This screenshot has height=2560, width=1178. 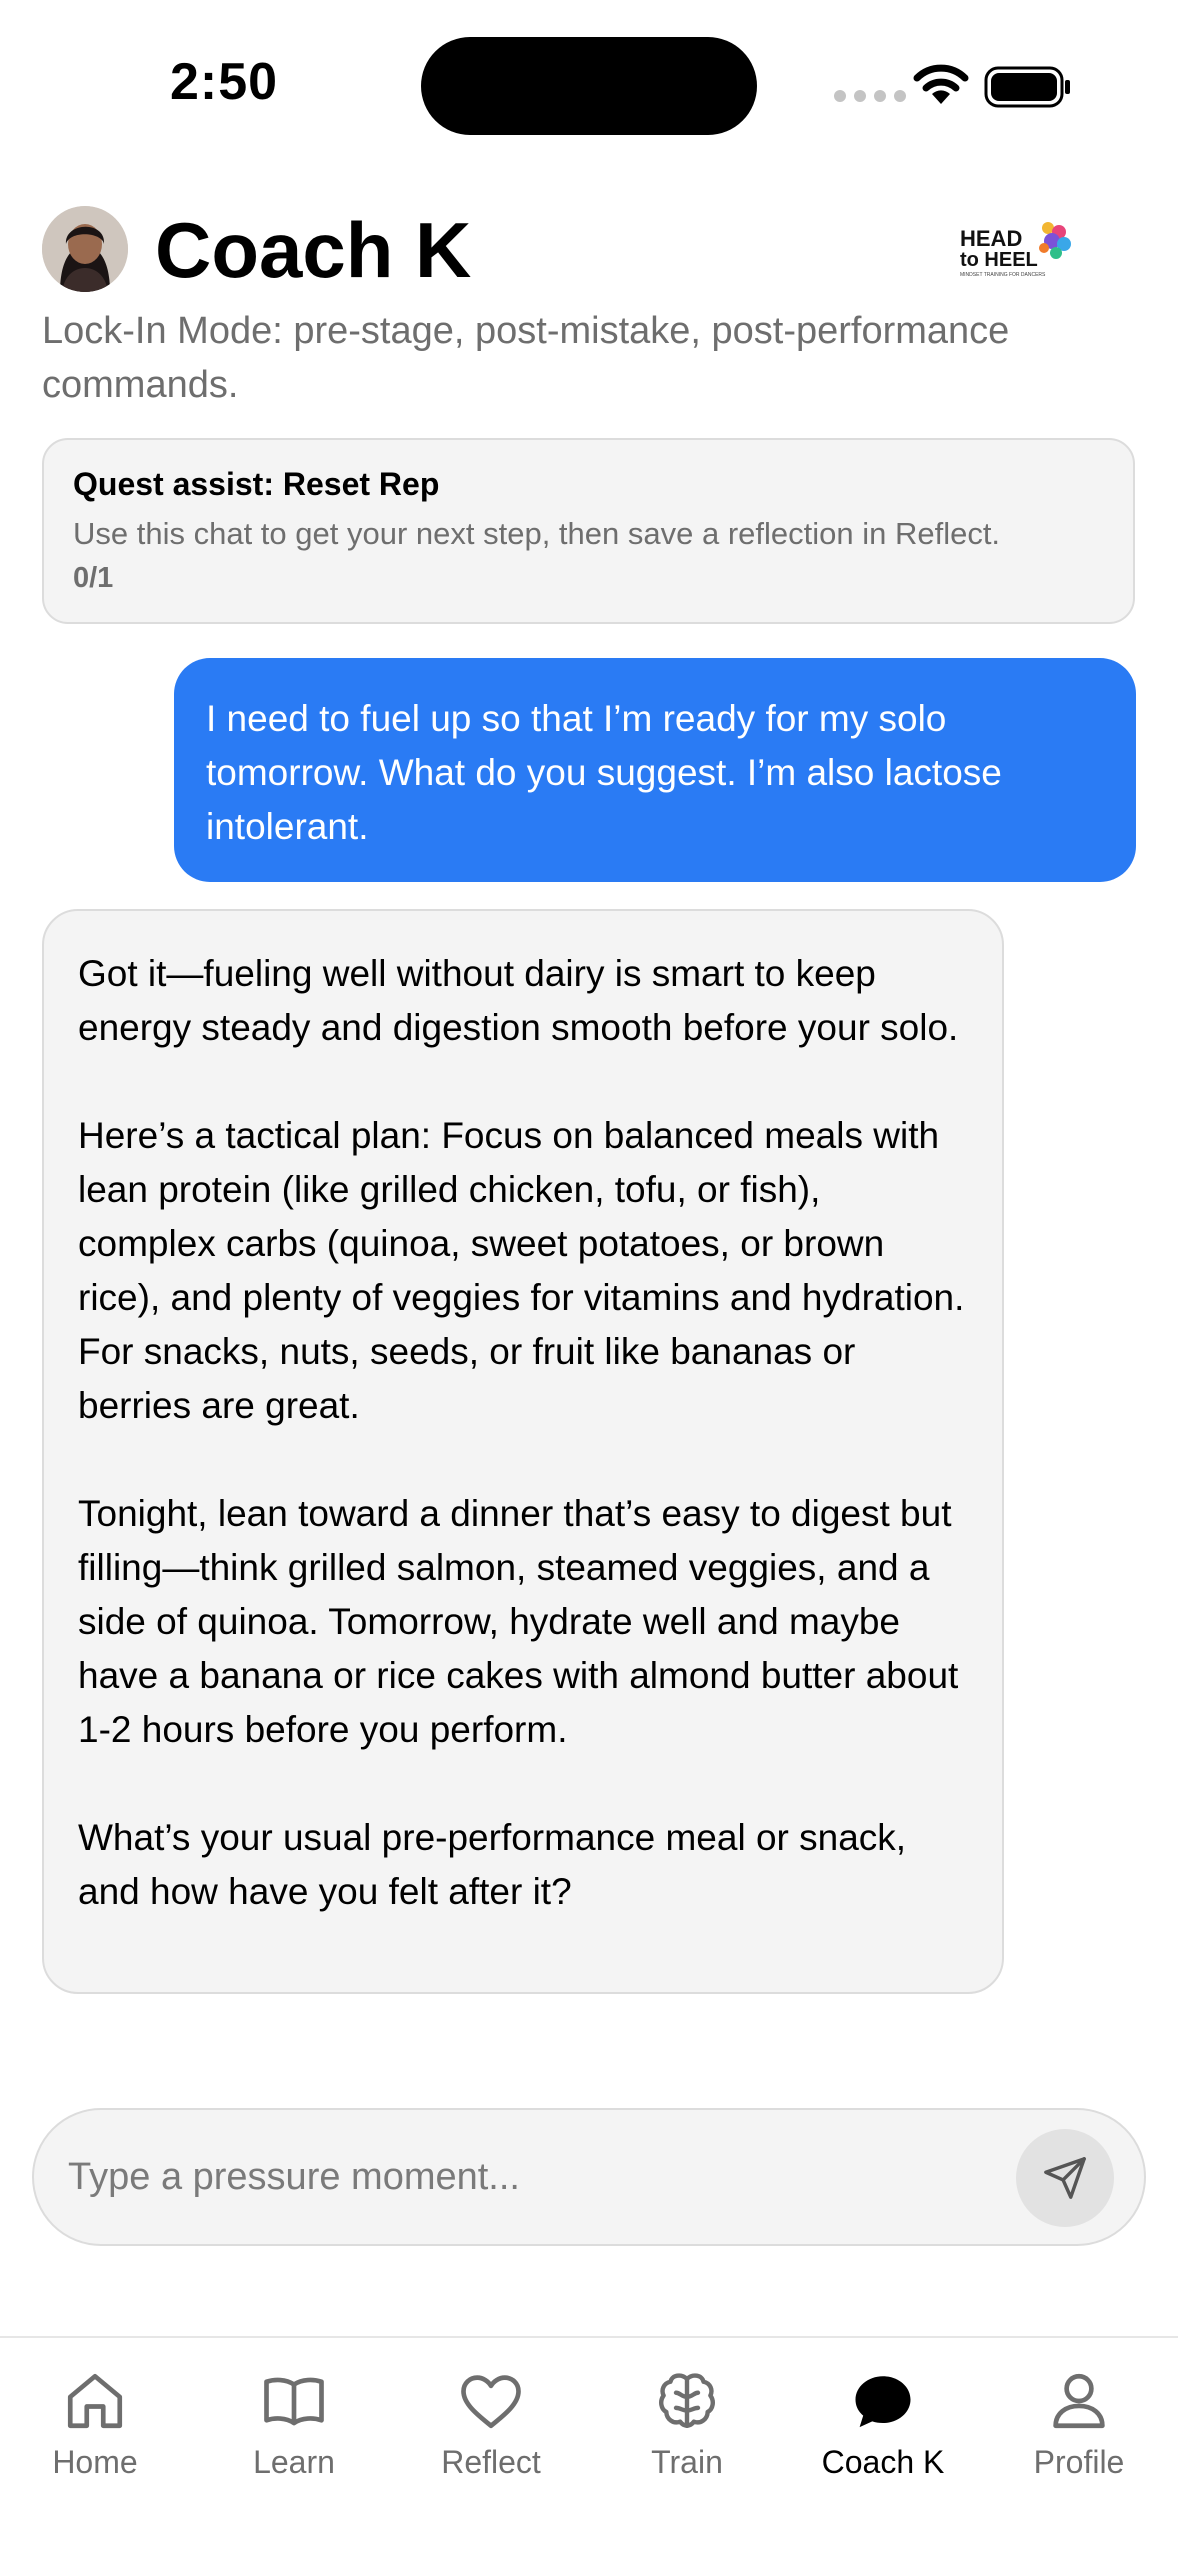 I want to click on tab-label: Coach K, so click(x=883, y=2462).